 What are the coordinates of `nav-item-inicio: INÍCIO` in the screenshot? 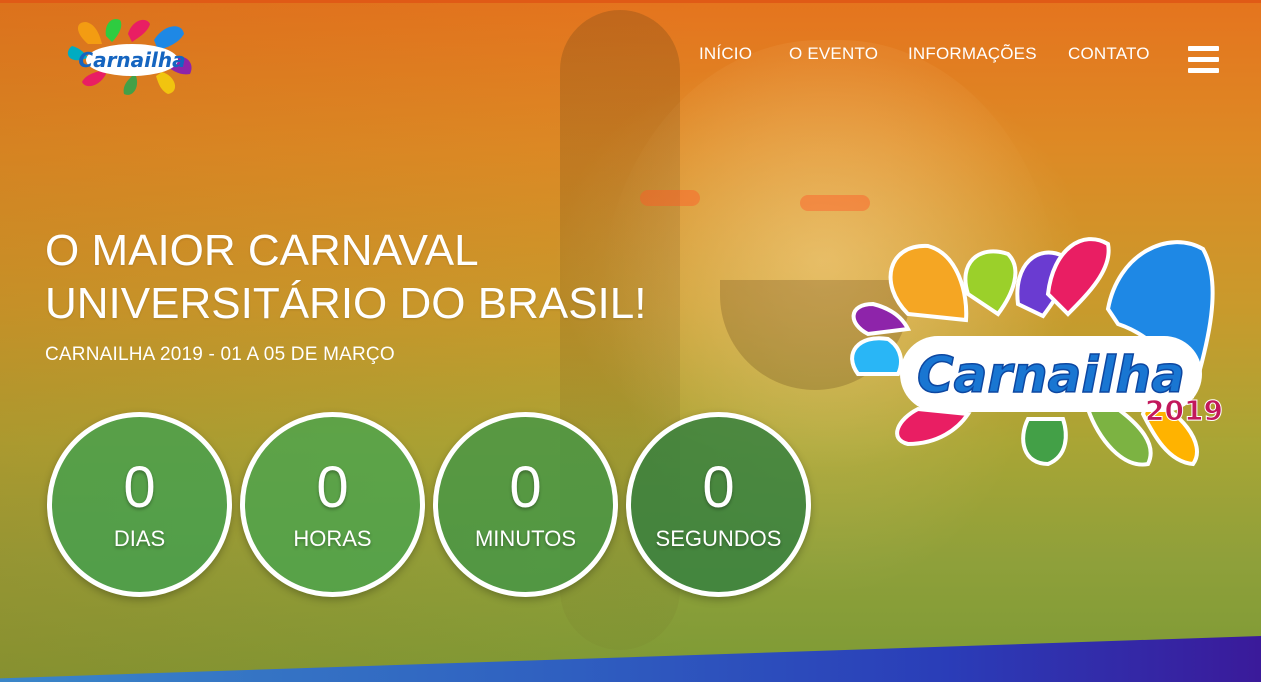 It's located at (725, 54).